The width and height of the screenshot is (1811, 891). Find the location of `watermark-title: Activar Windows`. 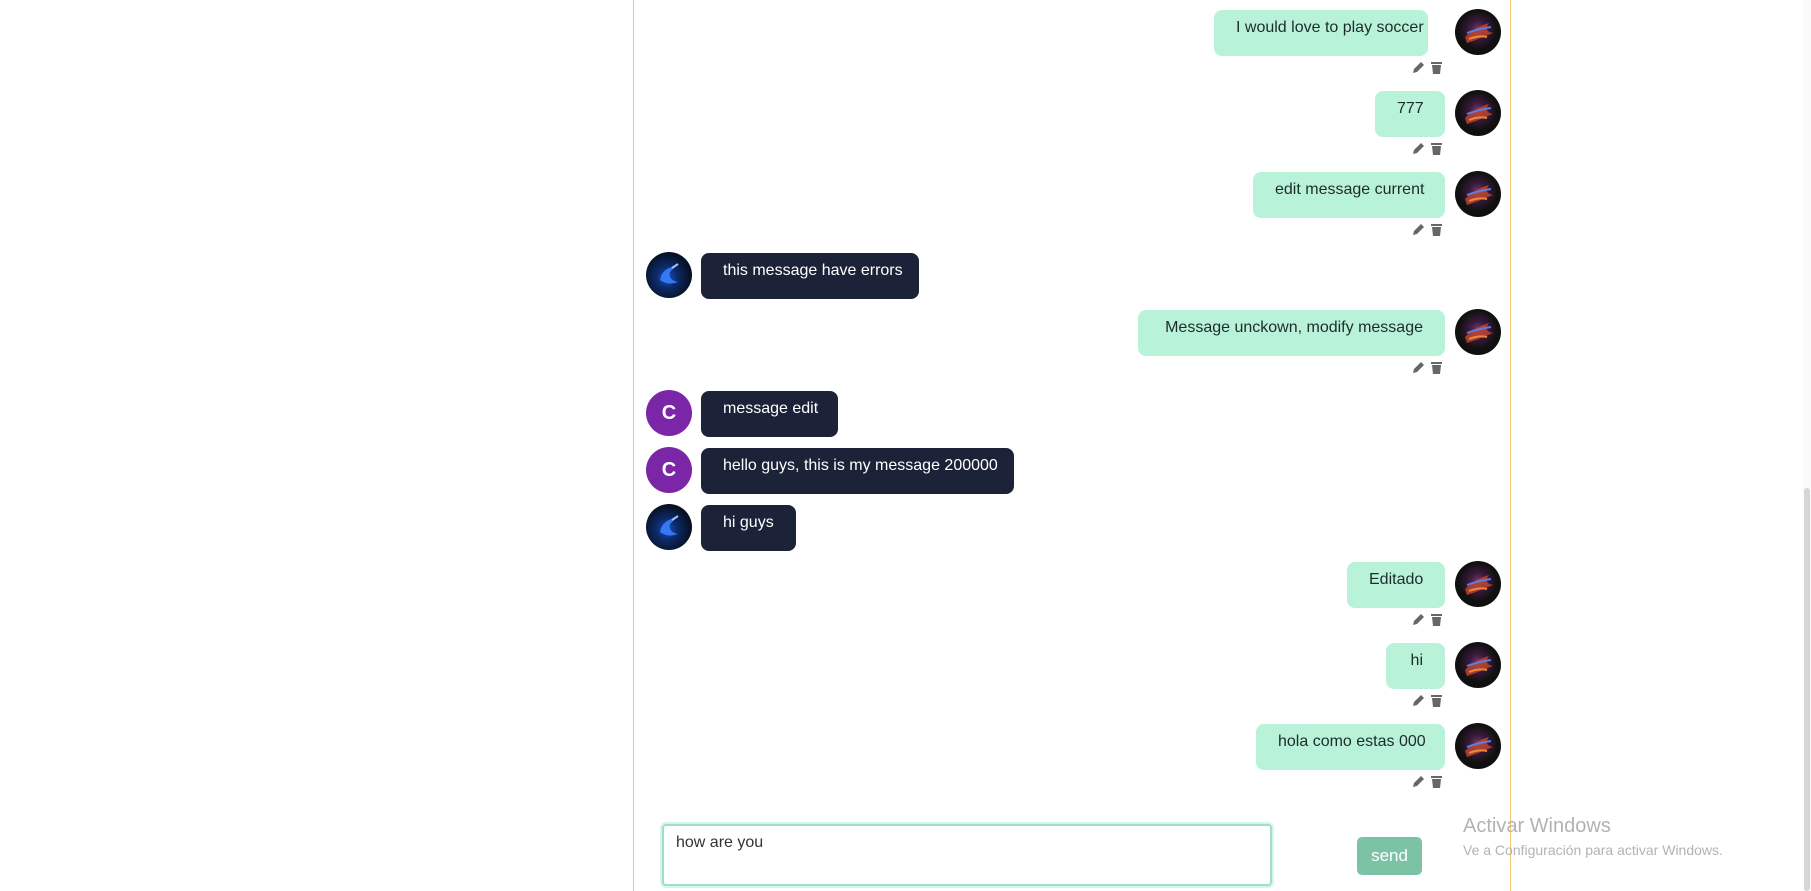

watermark-title: Activar Windows is located at coordinates (1537, 826).